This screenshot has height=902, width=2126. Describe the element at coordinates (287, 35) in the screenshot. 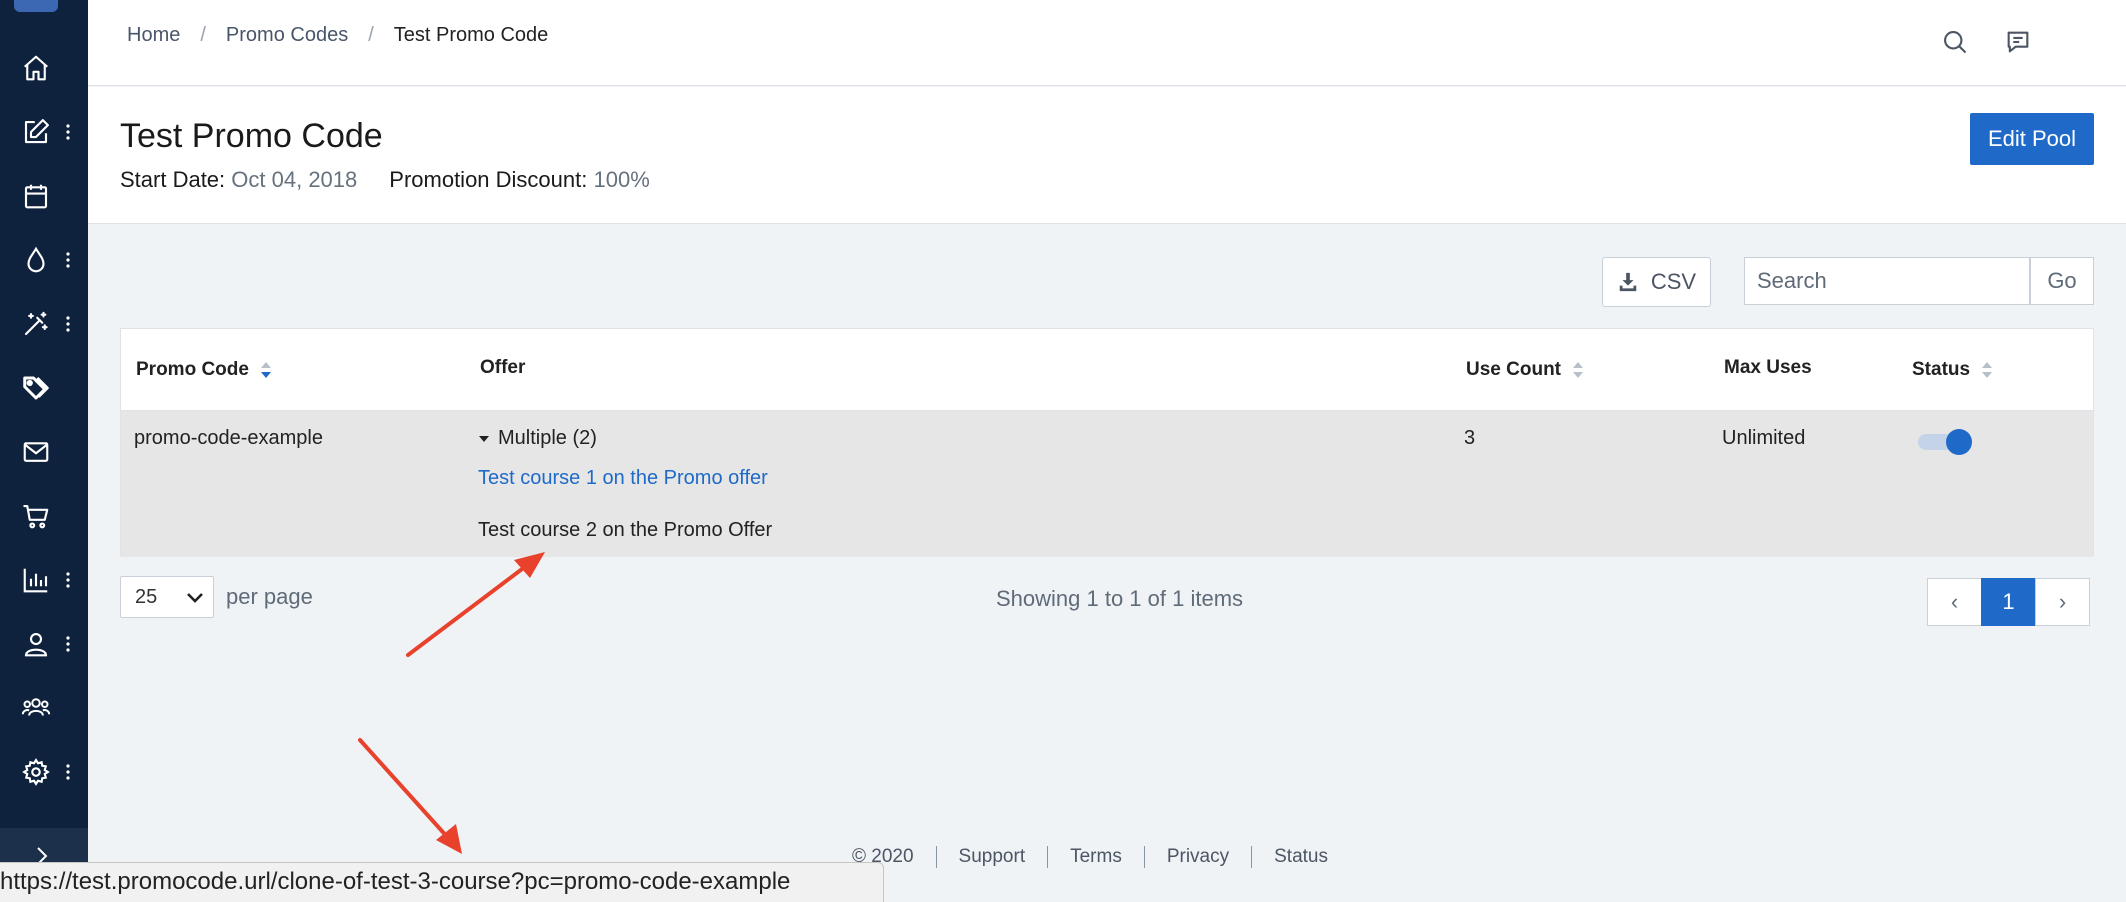

I see `breadcrumb-promo-codes: Promo Codes` at that location.